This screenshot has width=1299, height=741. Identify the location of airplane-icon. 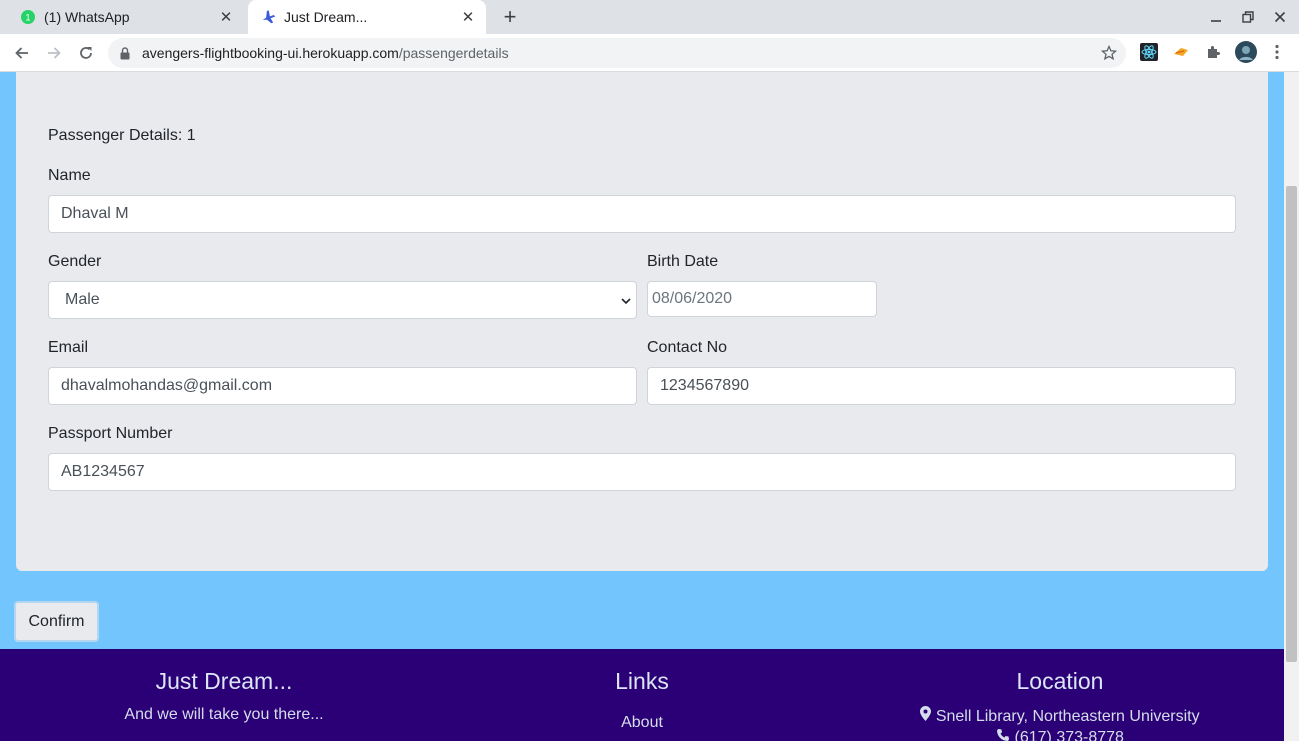
(268, 17).